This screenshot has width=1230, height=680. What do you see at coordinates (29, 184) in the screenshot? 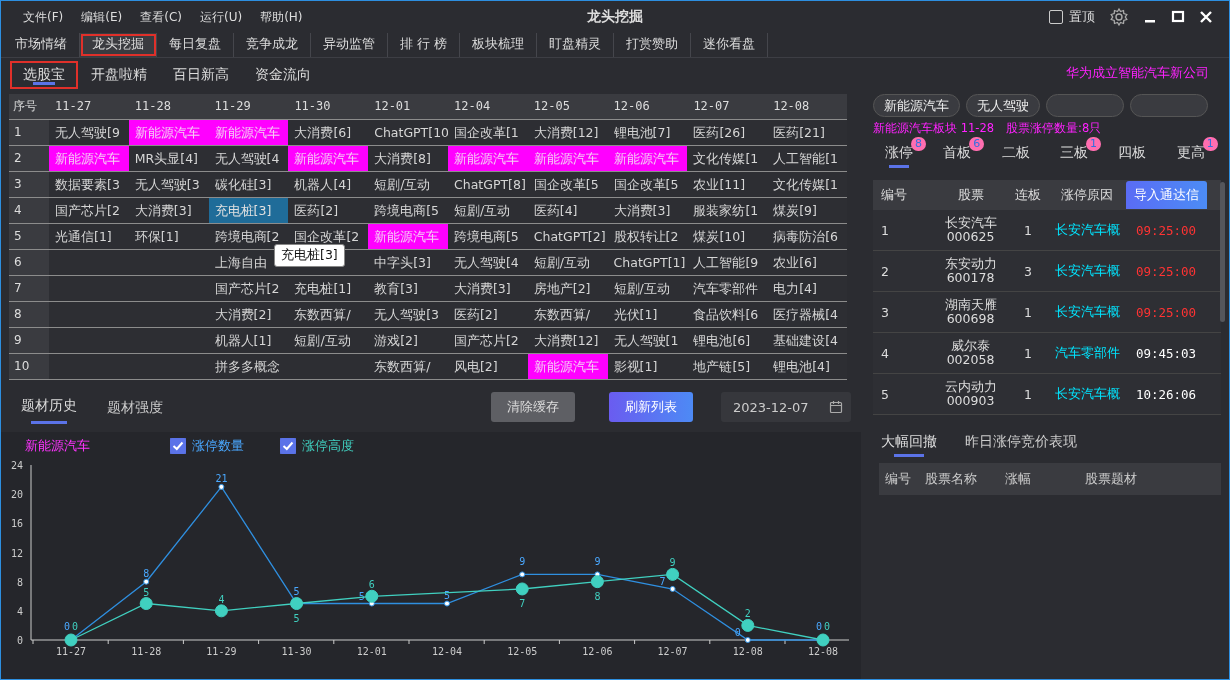
I see `row-number: 3` at bounding box center [29, 184].